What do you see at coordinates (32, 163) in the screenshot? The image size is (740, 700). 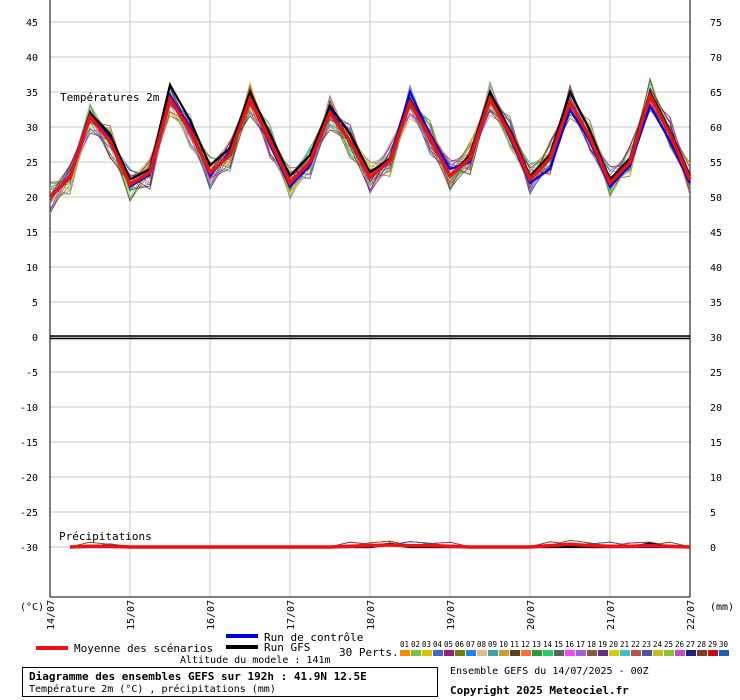 I see `left-tick-label: 25` at bounding box center [32, 163].